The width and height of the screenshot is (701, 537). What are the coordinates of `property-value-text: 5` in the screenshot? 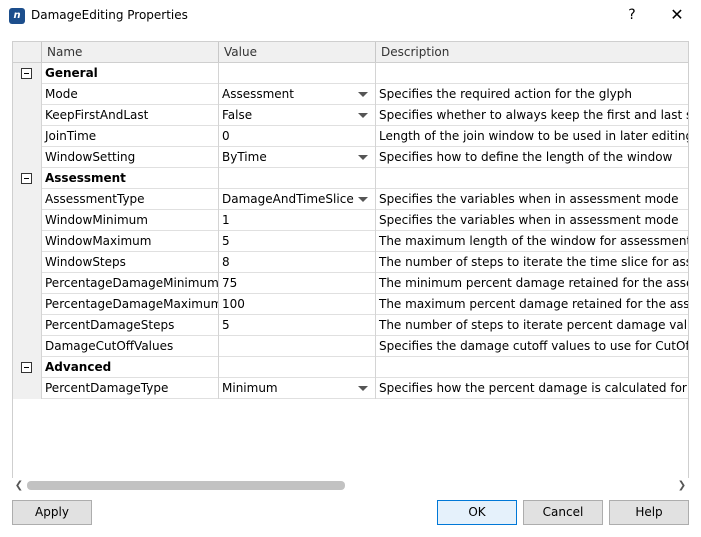 It's located at (226, 241).